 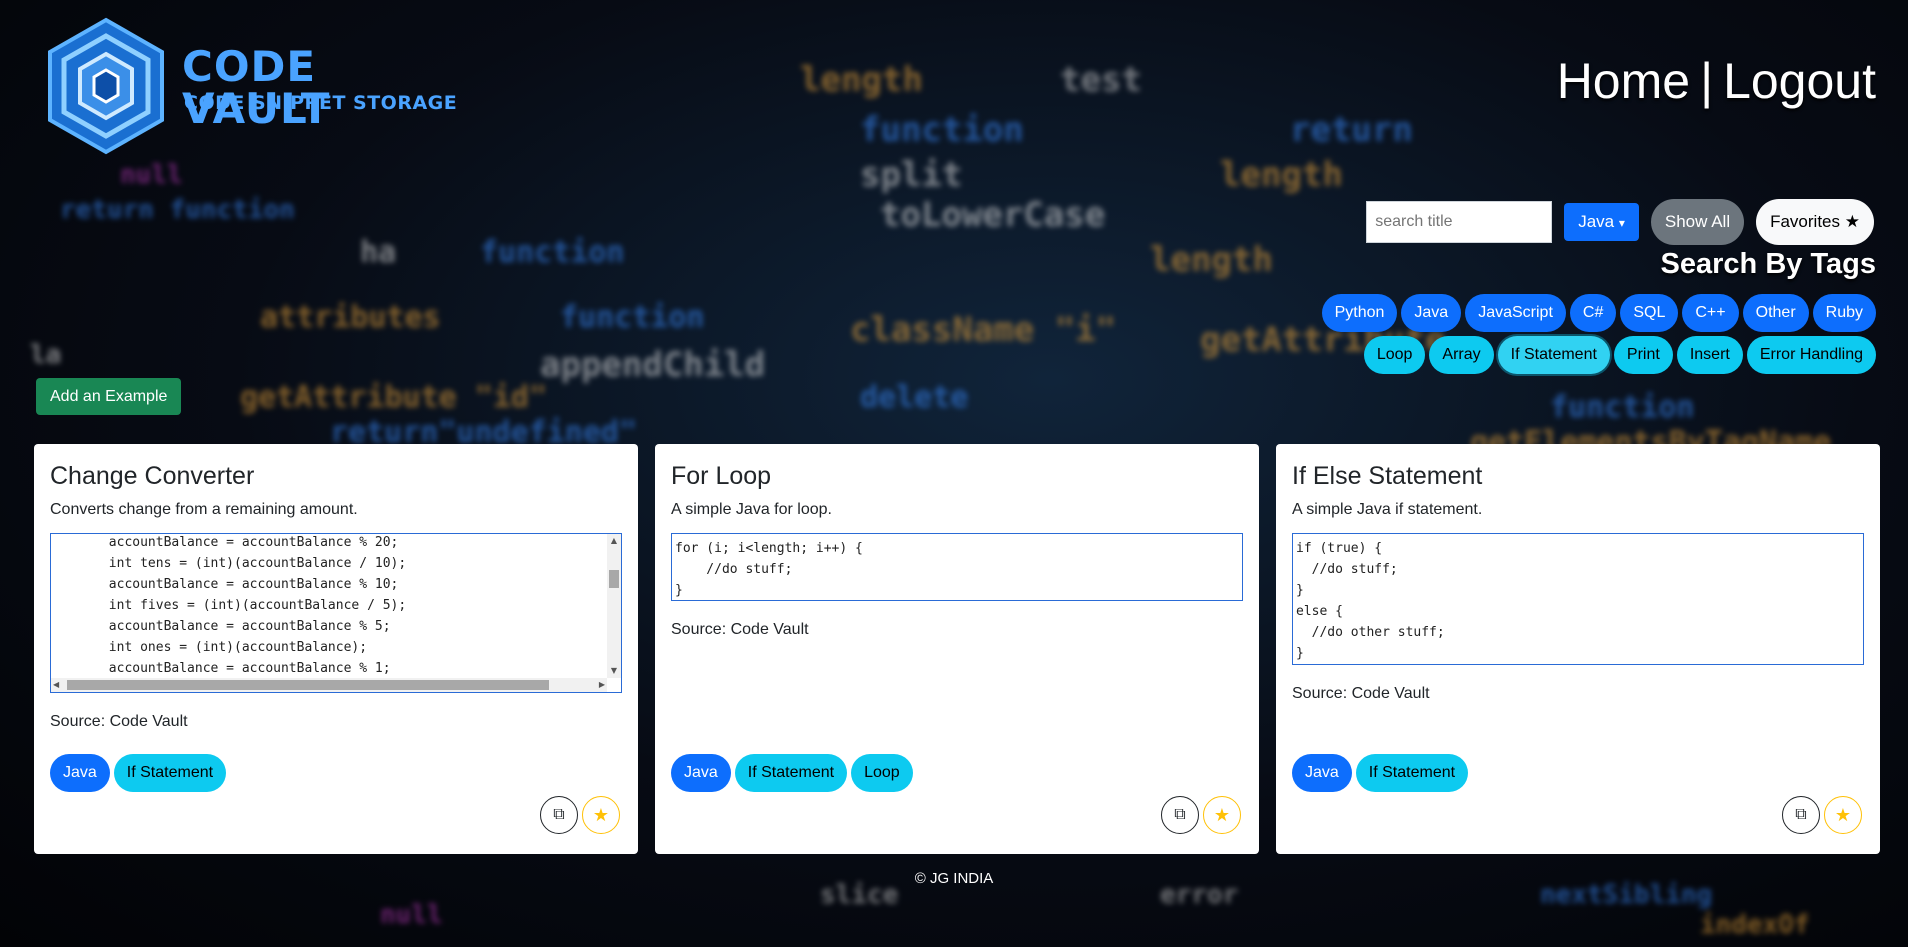 I want to click on logo: CODE VAULT CODE SNIPPET STORAGE, so click(x=250, y=86).